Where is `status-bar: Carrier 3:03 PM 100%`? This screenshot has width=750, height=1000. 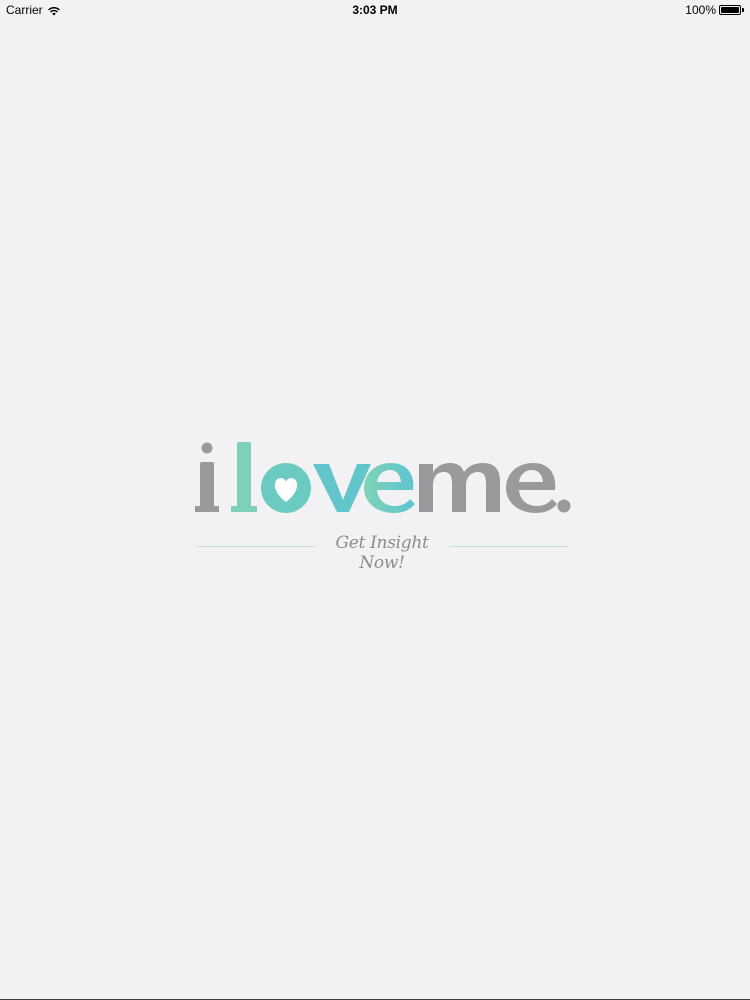 status-bar: Carrier 3:03 PM 100% is located at coordinates (375, 10).